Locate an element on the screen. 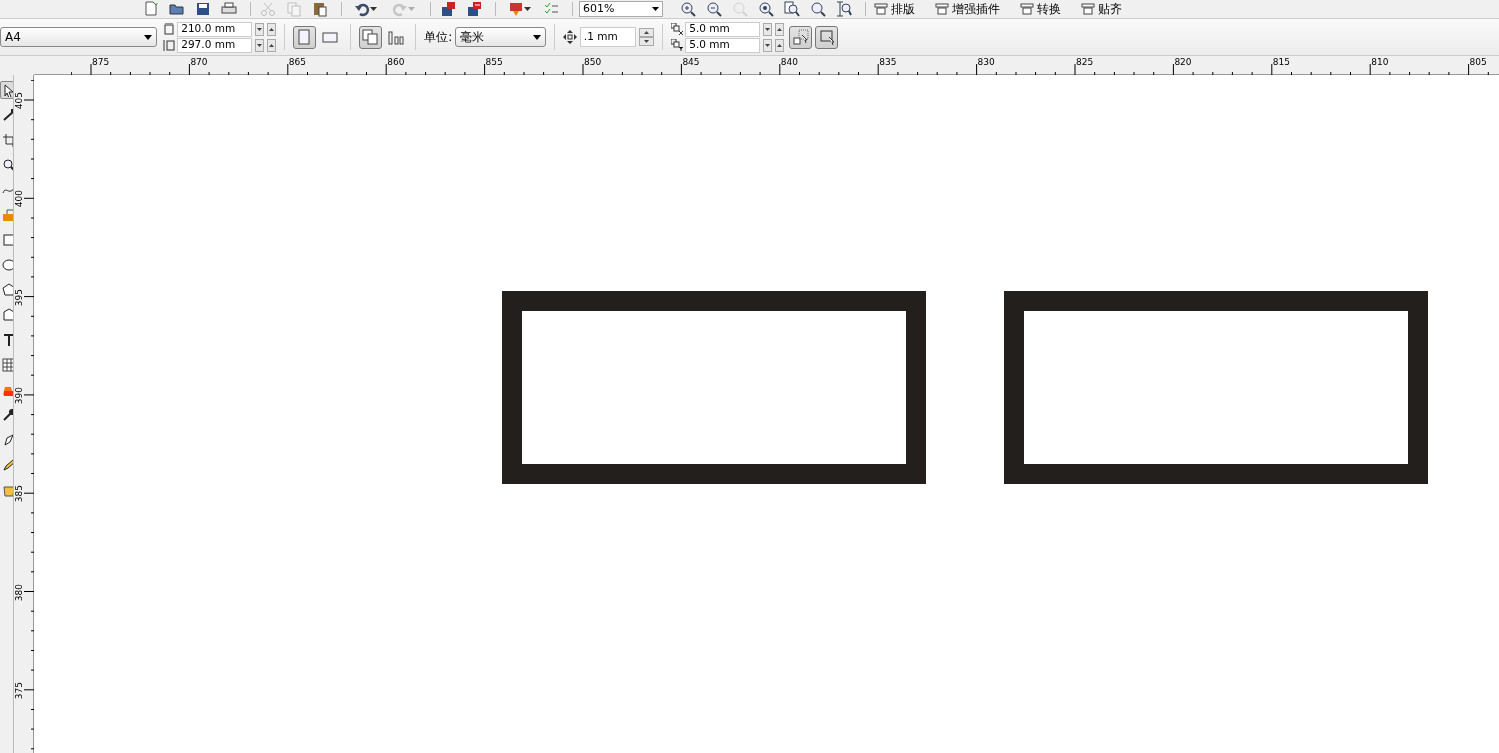  ruler-label: 380 is located at coordinates (19, 592).